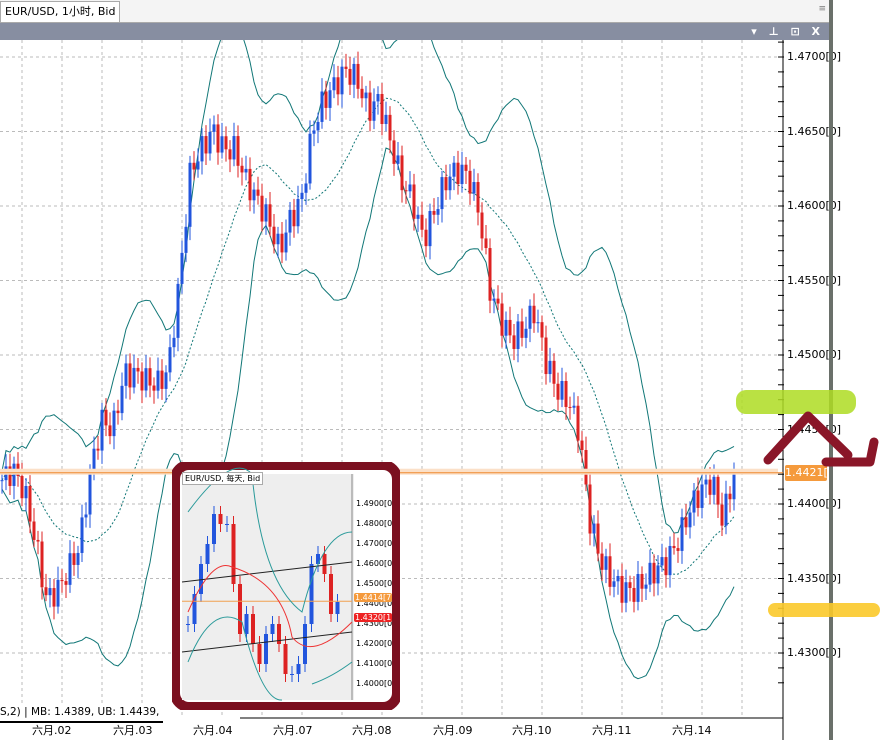 This screenshot has width=884, height=740. Describe the element at coordinates (416, 31) in the screenshot. I see `chart-toolbar: ▾ ⊥ ⊡ X` at that location.